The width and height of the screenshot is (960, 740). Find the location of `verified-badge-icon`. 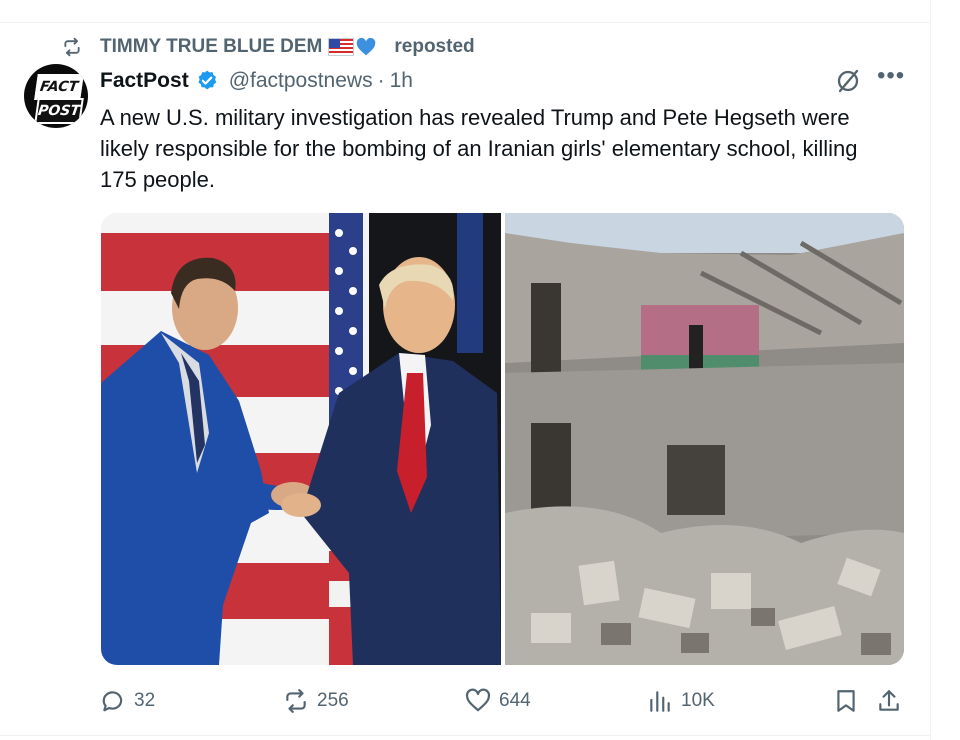

verified-badge-icon is located at coordinates (207, 81).